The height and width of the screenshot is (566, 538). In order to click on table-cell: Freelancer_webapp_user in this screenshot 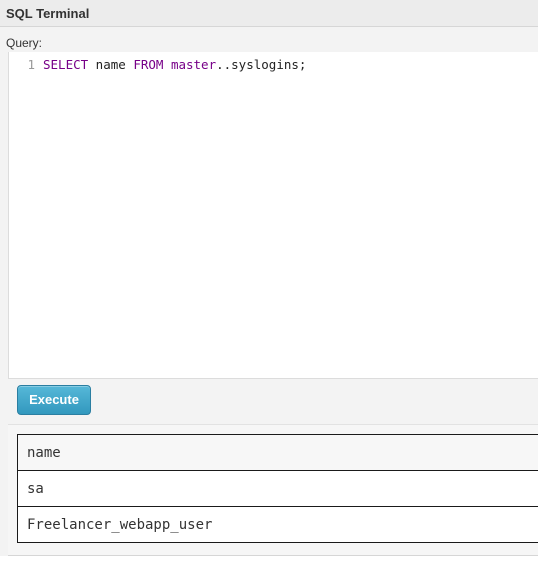, I will do `click(277, 524)`.